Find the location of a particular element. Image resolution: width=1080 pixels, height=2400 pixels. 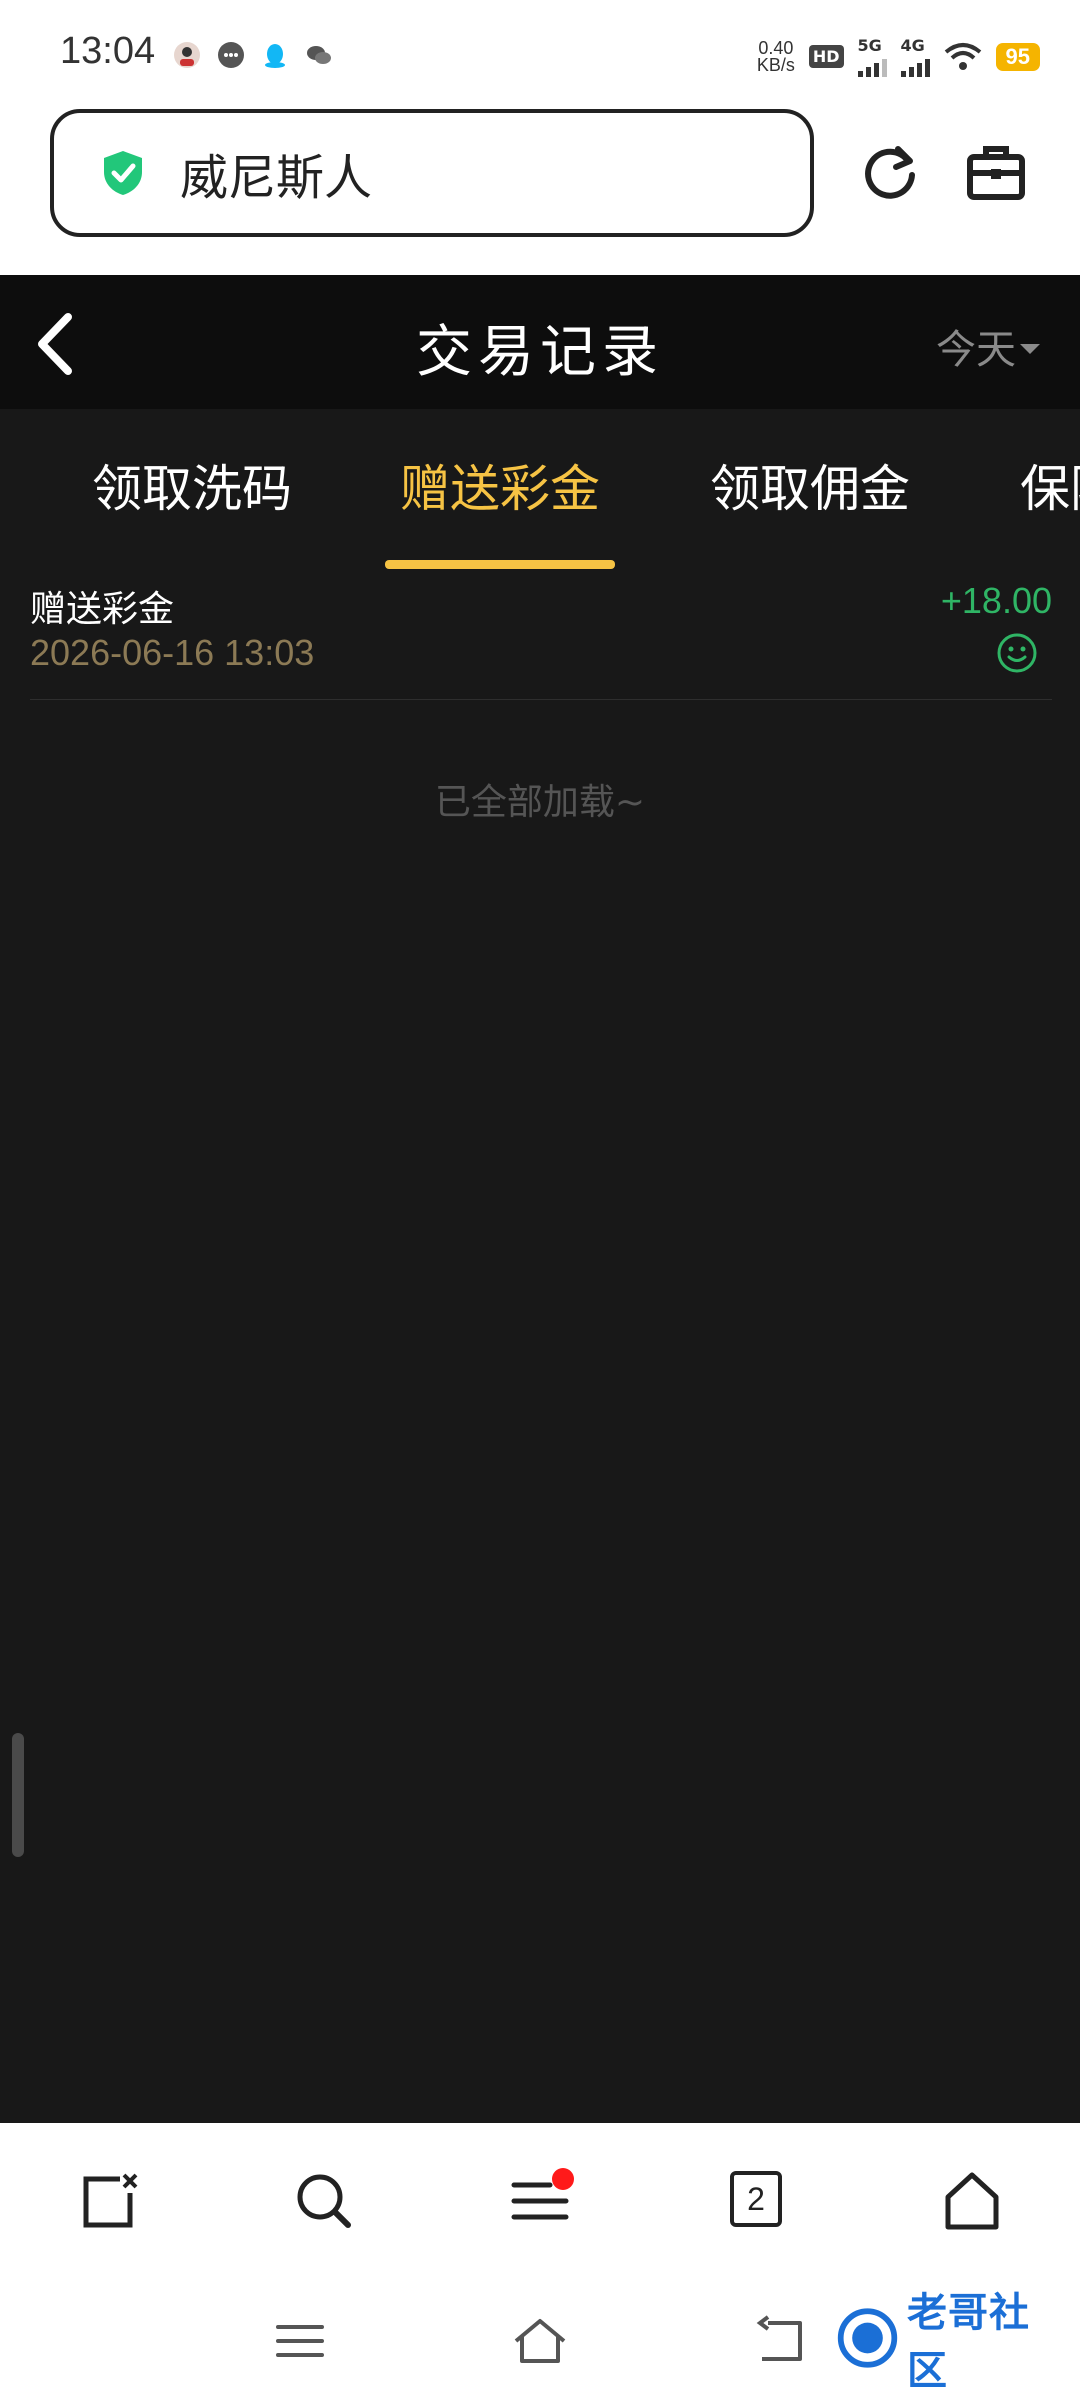

shield-check-icon is located at coordinates (123, 173).